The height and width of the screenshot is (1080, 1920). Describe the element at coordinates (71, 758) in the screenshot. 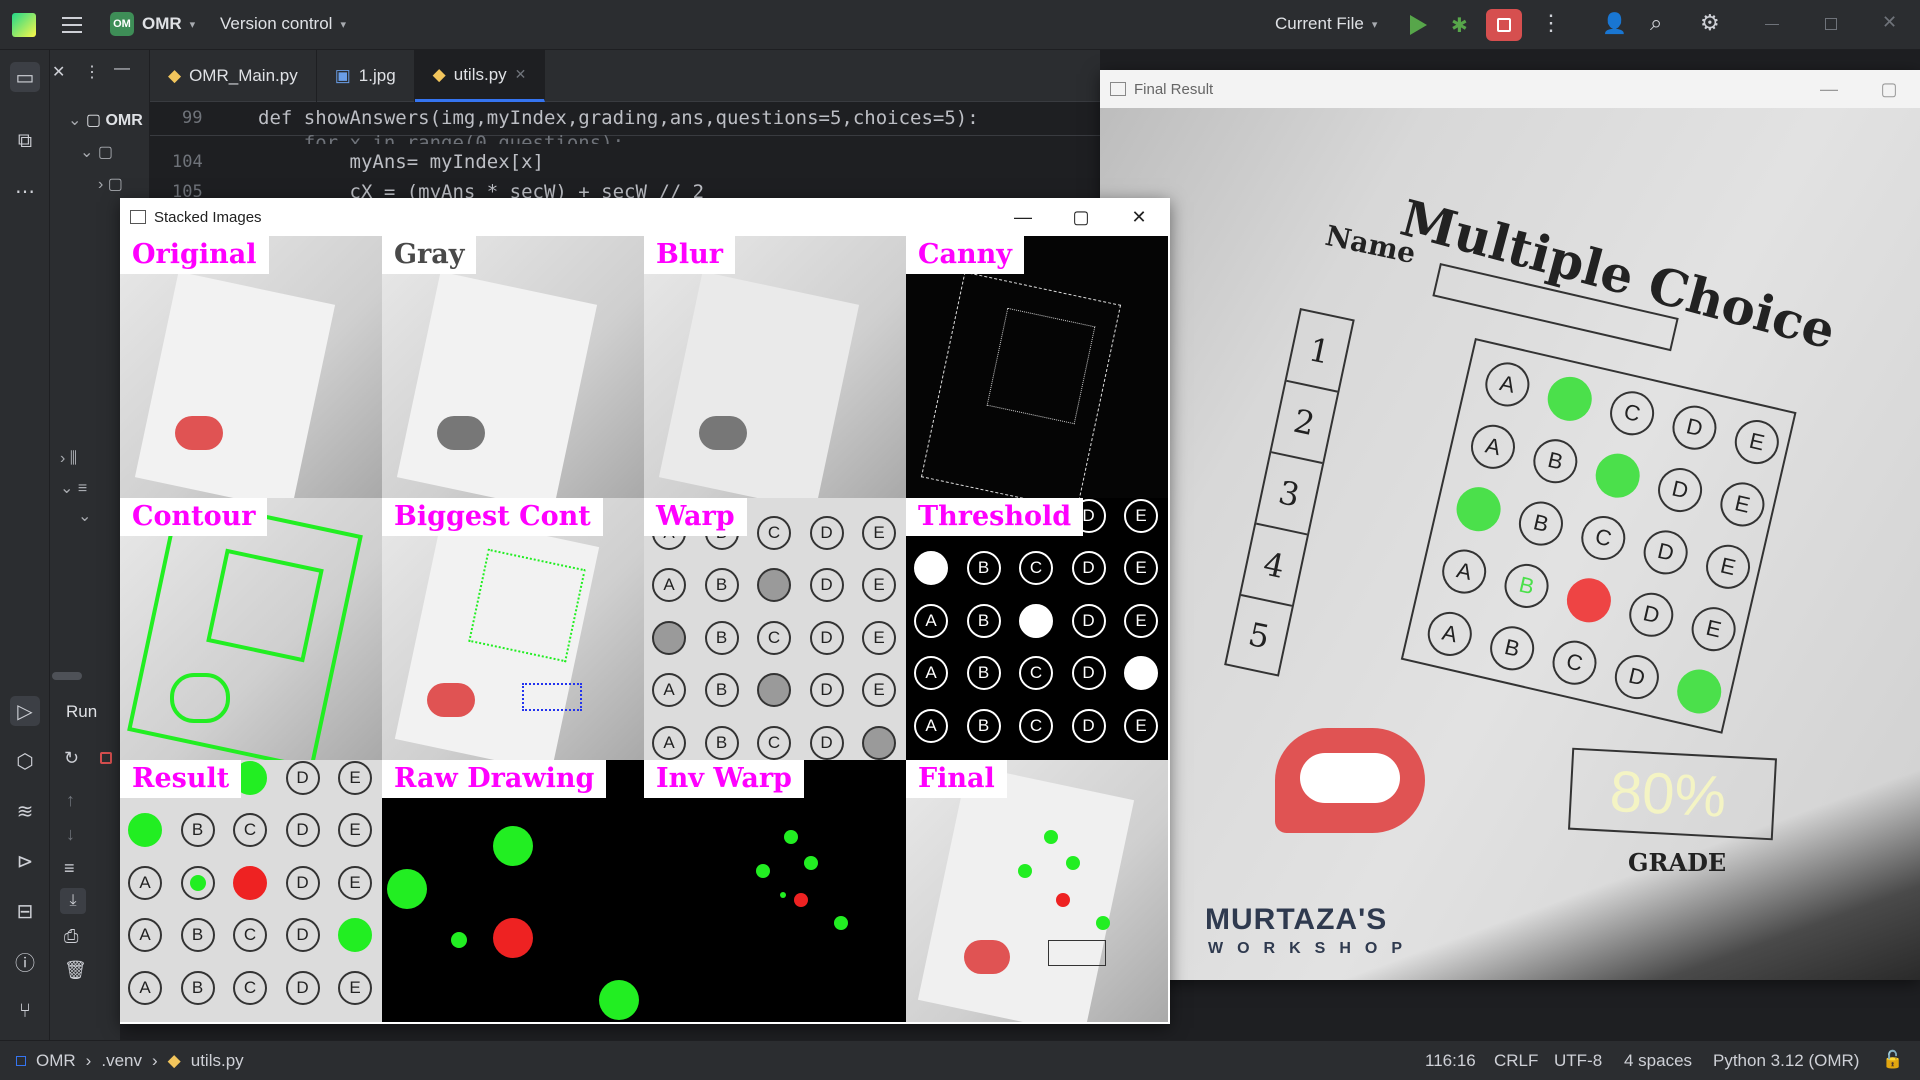

I see `rerun-icon: ↻` at that location.